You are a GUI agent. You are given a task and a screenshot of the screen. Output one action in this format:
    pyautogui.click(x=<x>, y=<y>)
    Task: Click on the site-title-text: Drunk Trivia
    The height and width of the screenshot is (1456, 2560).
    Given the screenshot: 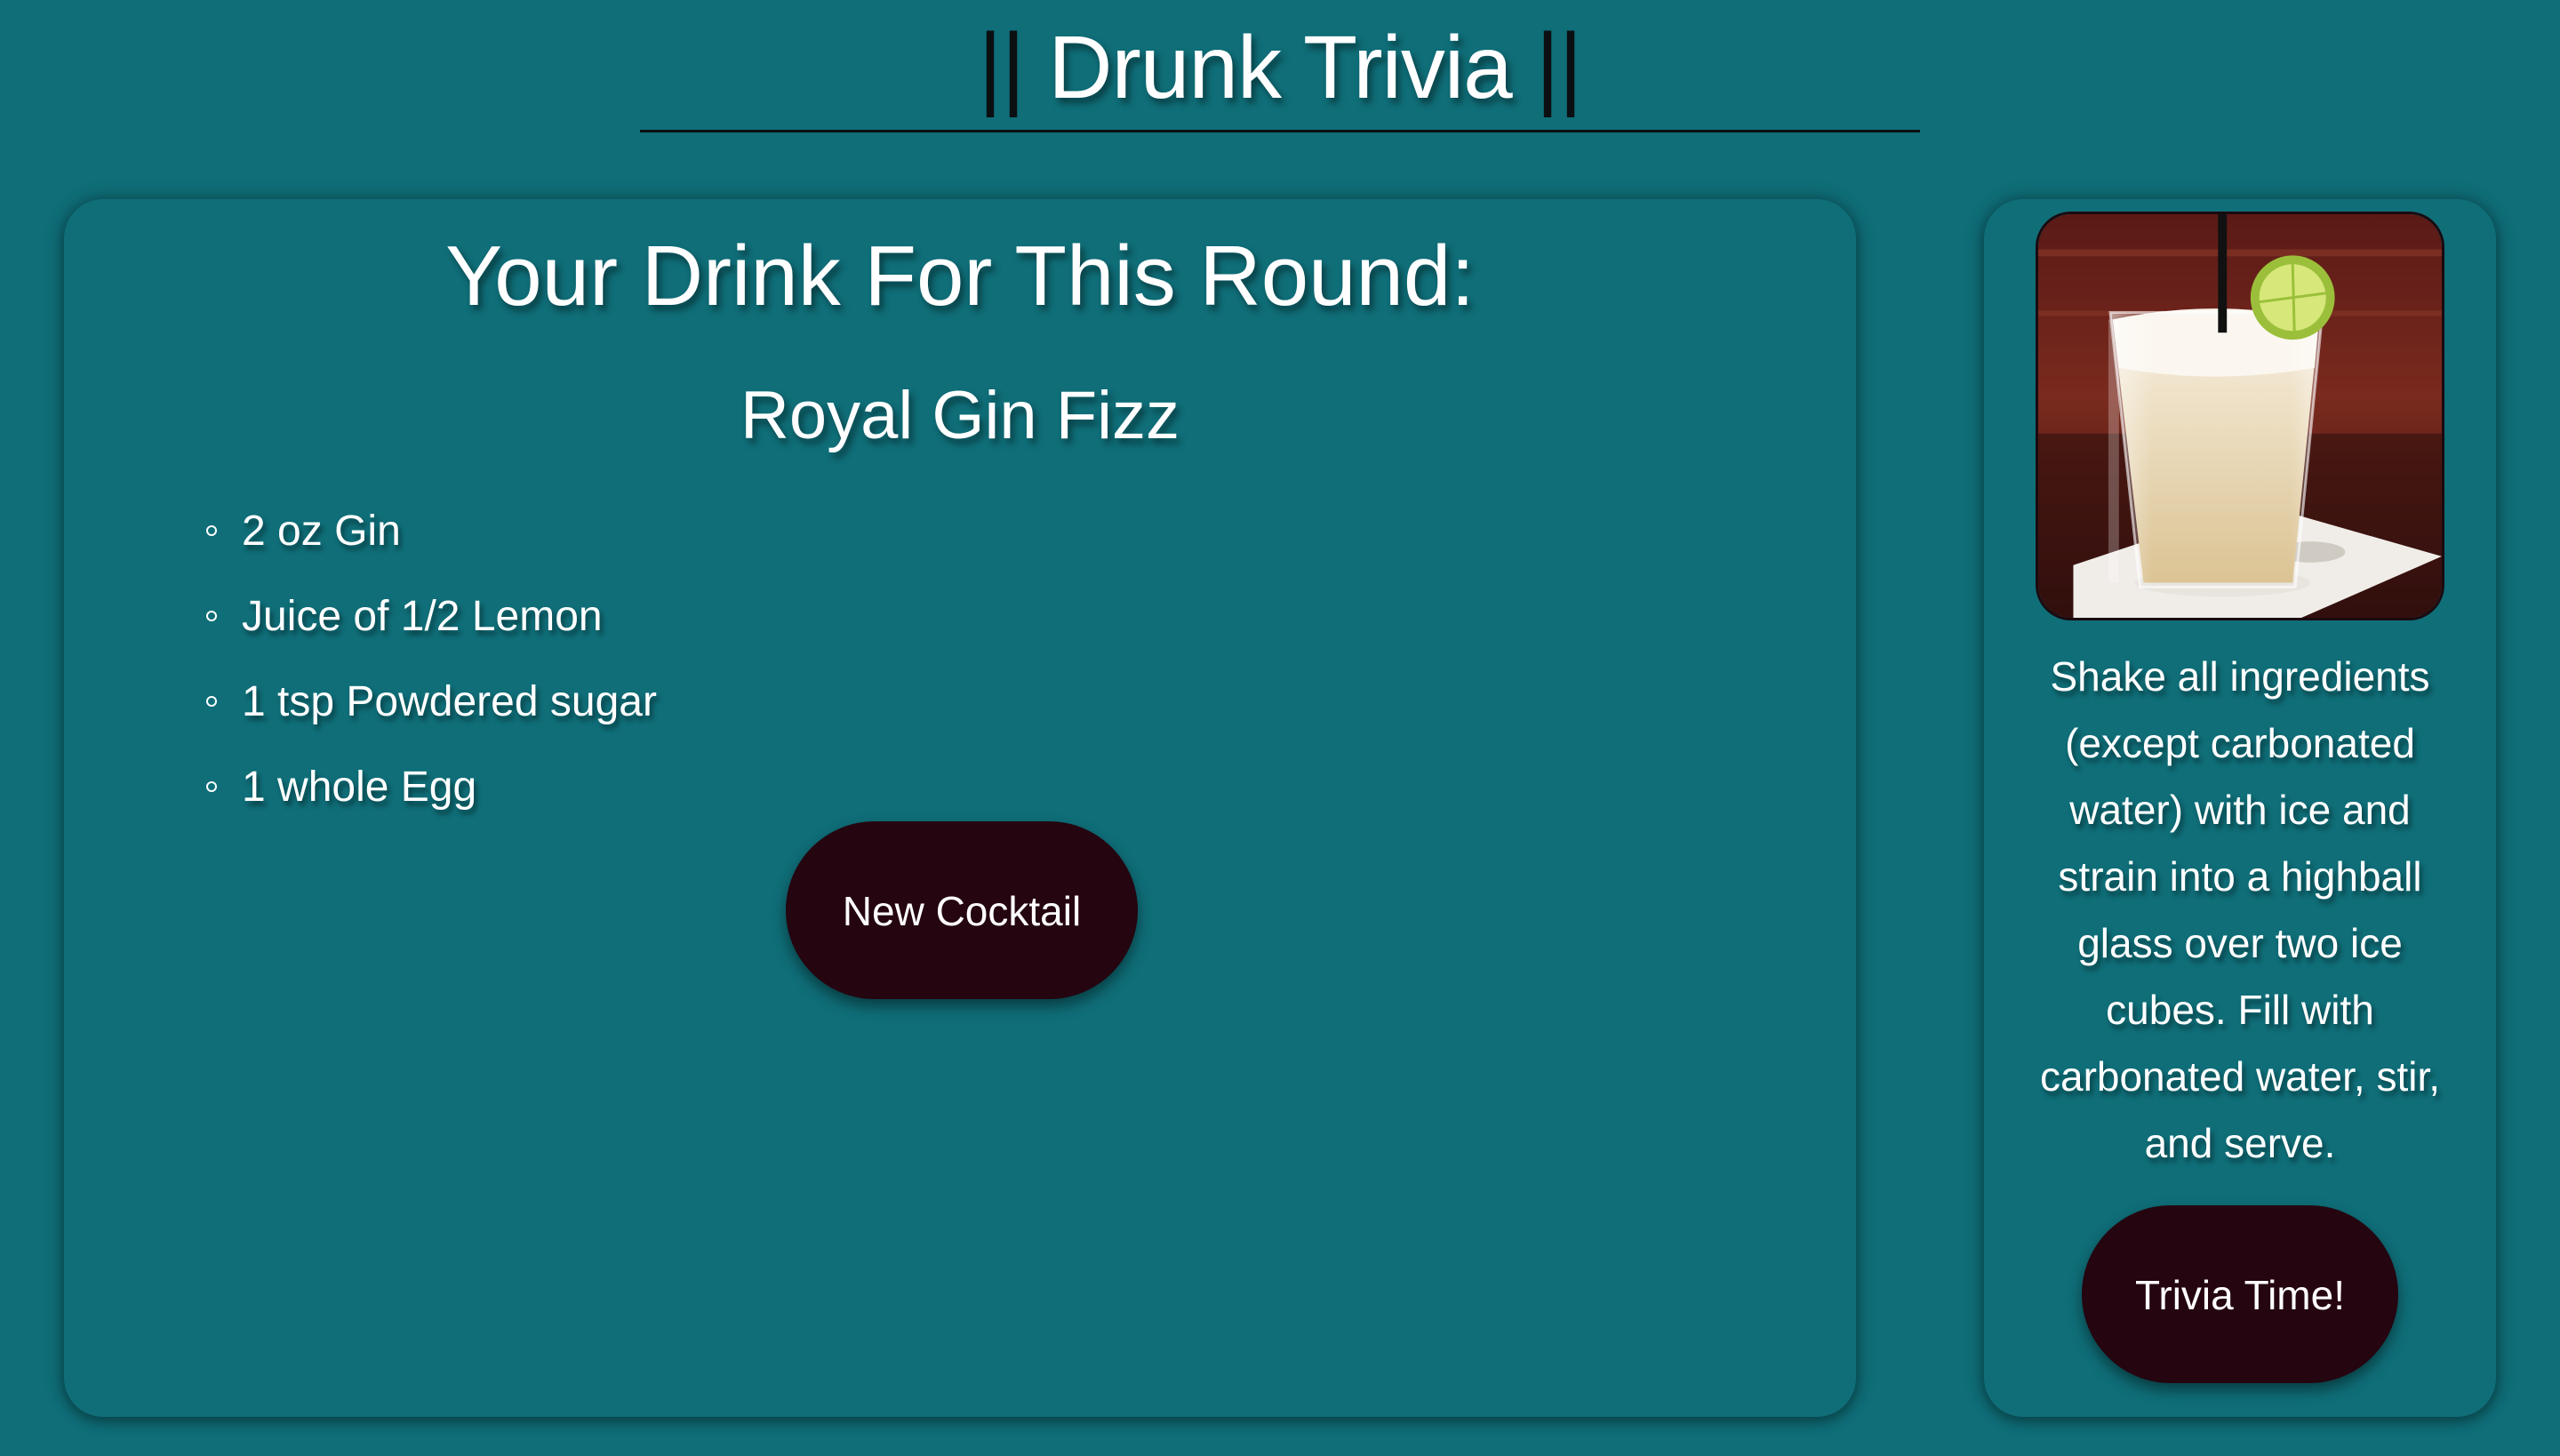 What is the action you would take?
    pyautogui.click(x=1280, y=67)
    